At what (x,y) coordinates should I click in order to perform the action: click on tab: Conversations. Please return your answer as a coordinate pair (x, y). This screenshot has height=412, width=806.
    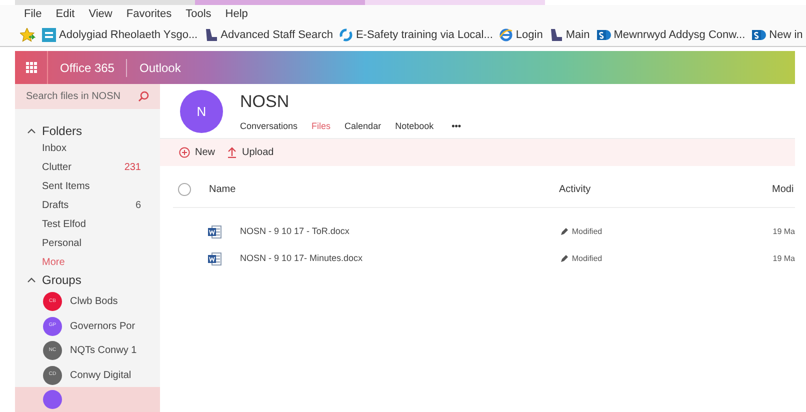
    Looking at the image, I should click on (269, 127).